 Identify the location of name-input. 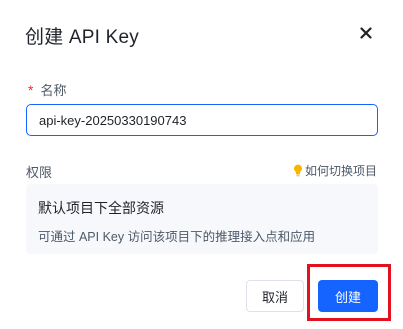
(202, 120).